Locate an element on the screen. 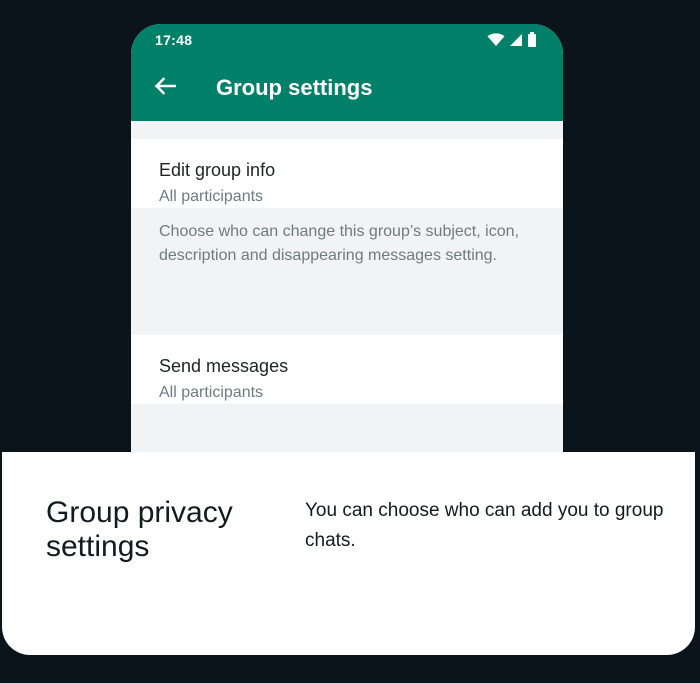  signal-icon is located at coordinates (516, 42).